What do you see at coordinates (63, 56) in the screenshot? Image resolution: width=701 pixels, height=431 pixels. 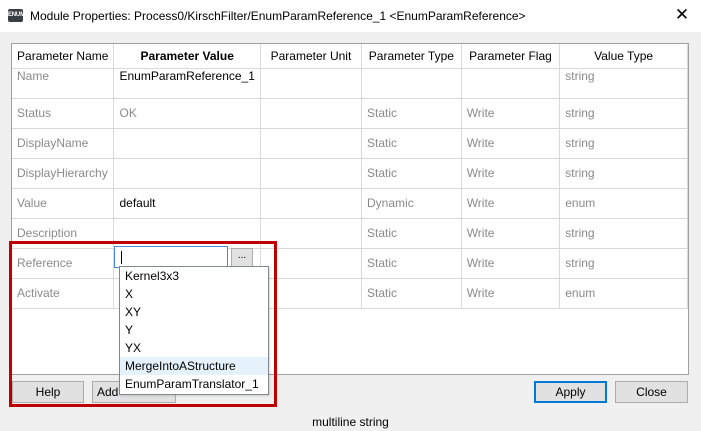 I see `column-header-parameter-name: Parameter Name` at bounding box center [63, 56].